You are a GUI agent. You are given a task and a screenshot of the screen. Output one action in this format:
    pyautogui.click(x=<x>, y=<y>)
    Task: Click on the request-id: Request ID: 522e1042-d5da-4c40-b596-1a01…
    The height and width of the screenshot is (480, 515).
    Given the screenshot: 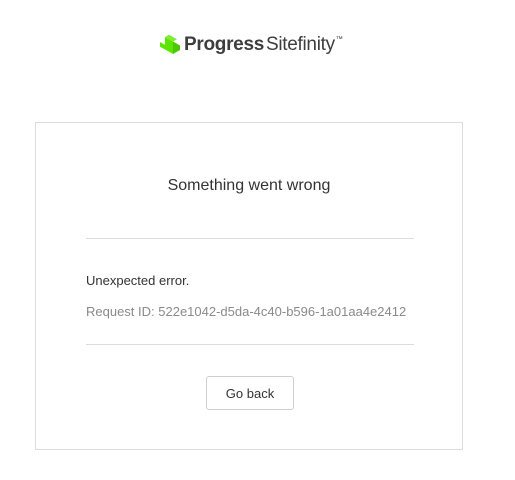 What is the action you would take?
    pyautogui.click(x=246, y=311)
    